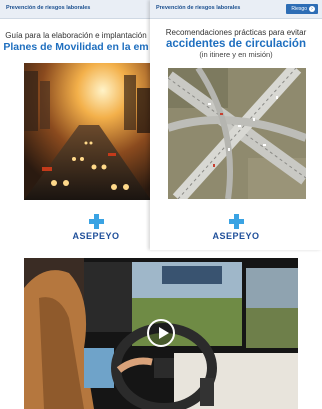 This screenshot has width=322, height=409. I want to click on right-document-header: Prevención de riesgos laborales Riesgo ›, so click(236, 9).